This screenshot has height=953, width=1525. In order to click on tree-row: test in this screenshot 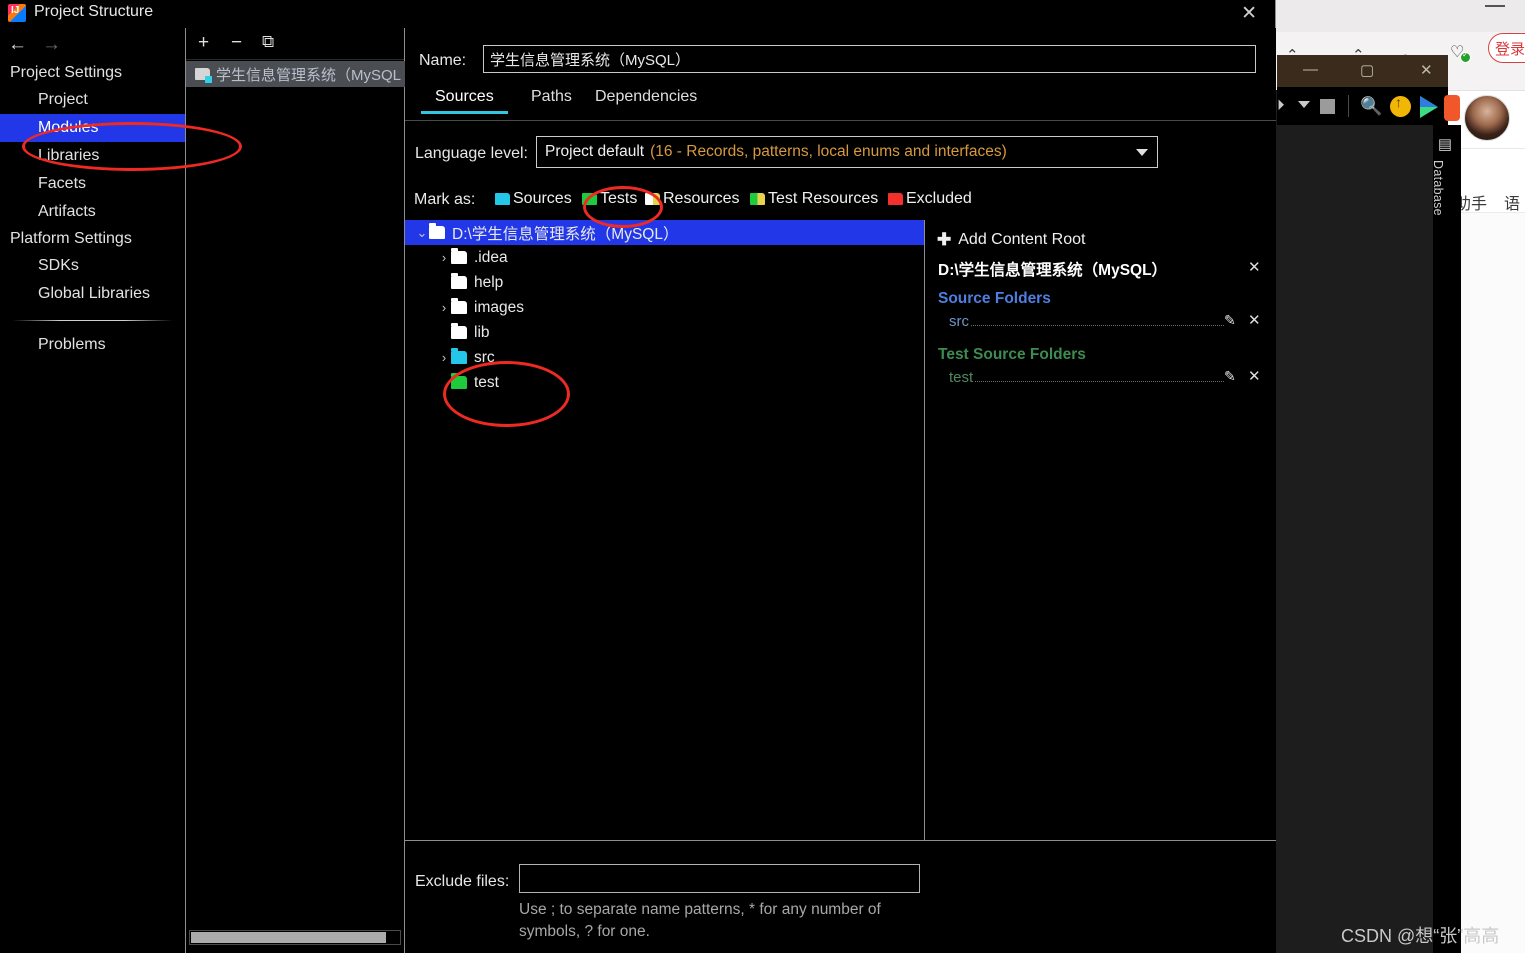, I will do `click(664, 382)`.